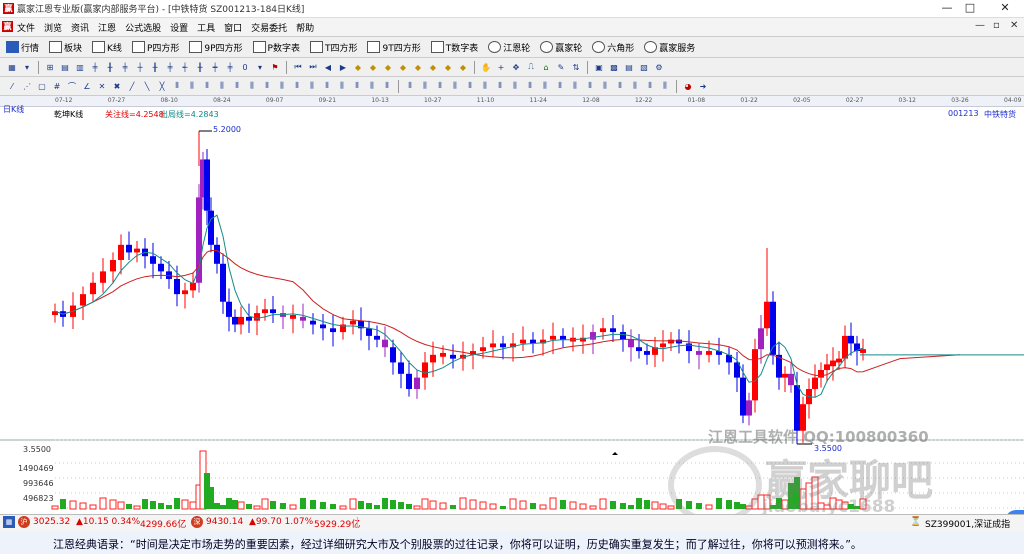 Image resolution: width=1024 pixels, height=554 pixels. What do you see at coordinates (117, 86) in the screenshot?
I see `cross-tool-icon: ✖` at bounding box center [117, 86].